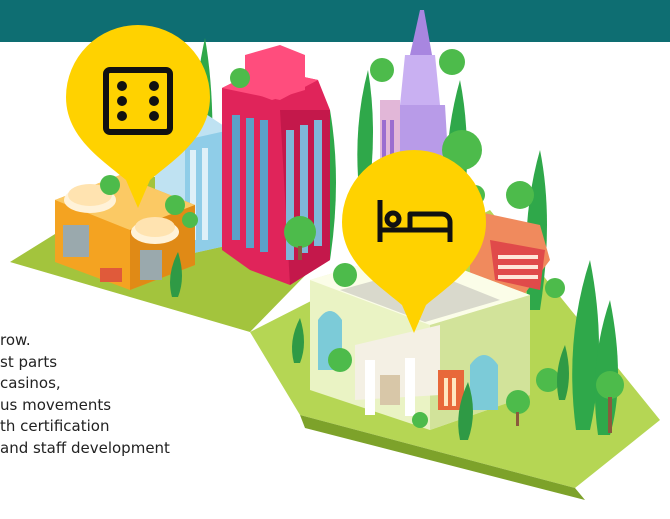  What do you see at coordinates (15, 340) in the screenshot?
I see `body-text-line: row.` at bounding box center [15, 340].